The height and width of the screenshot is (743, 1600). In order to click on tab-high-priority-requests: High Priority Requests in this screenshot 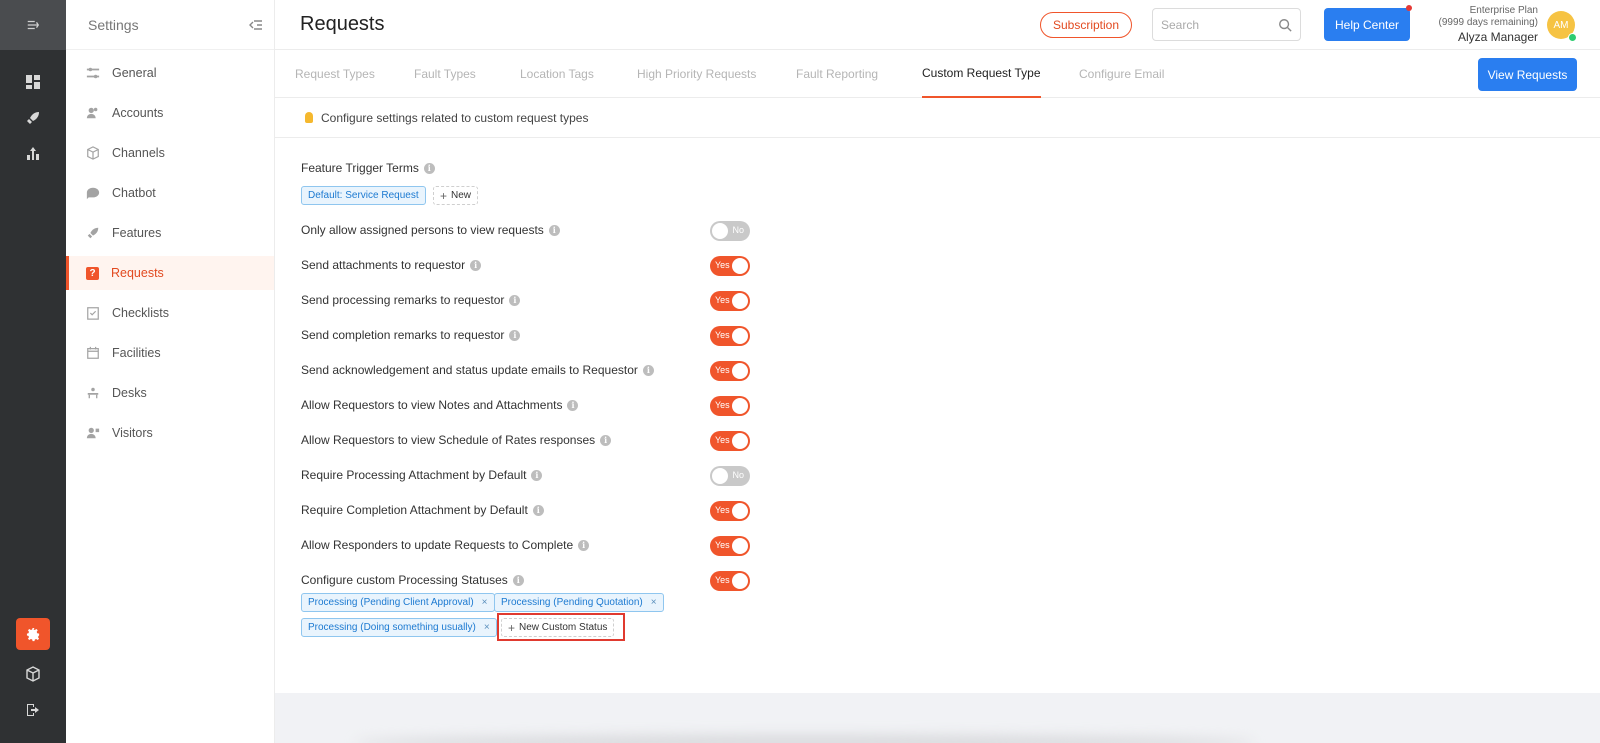, I will do `click(696, 74)`.